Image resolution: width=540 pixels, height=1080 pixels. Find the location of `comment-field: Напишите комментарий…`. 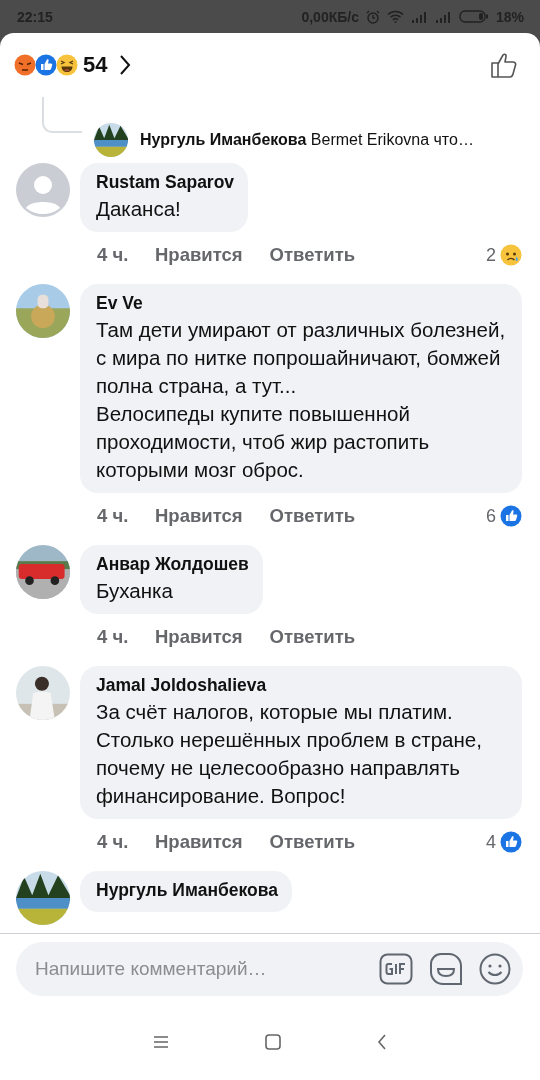

comment-field: Напишите комментарий… is located at coordinates (269, 969).